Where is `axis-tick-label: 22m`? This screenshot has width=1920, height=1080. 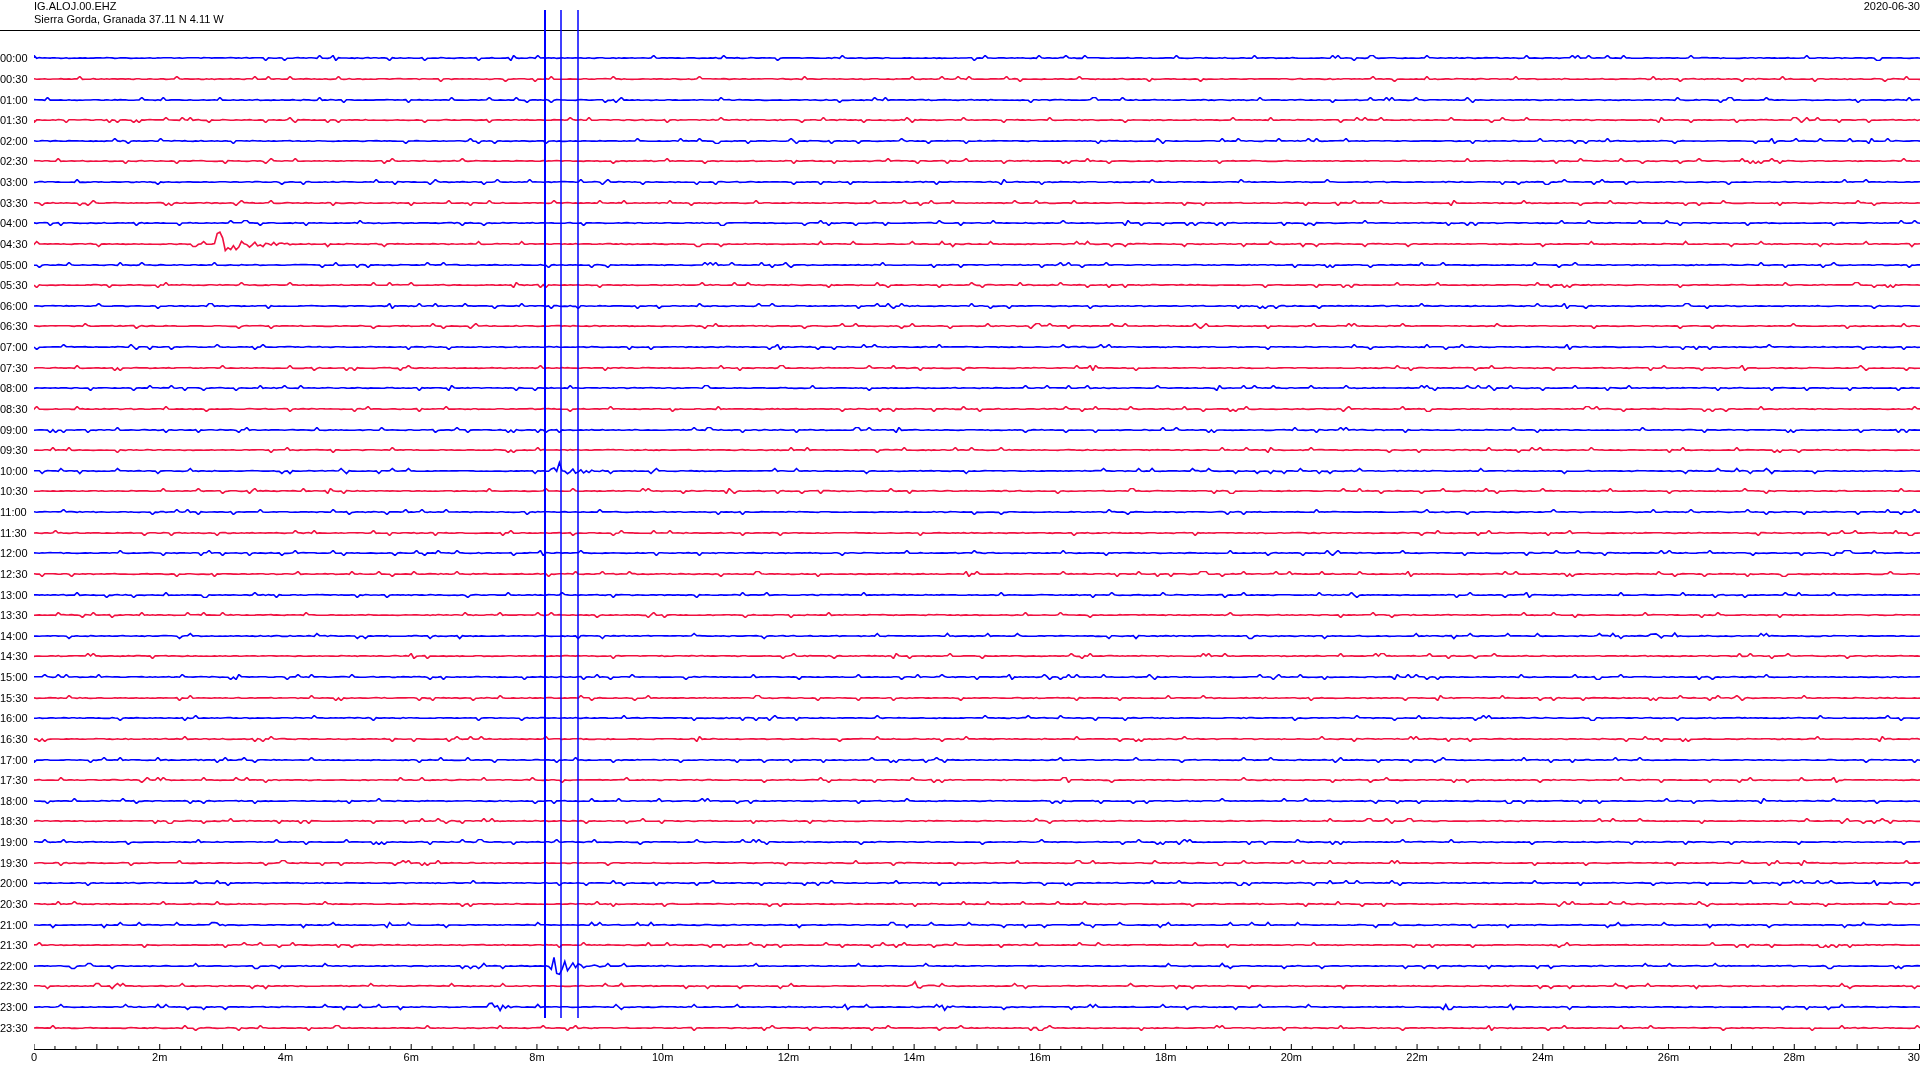
axis-tick-label: 22m is located at coordinates (1417, 1057).